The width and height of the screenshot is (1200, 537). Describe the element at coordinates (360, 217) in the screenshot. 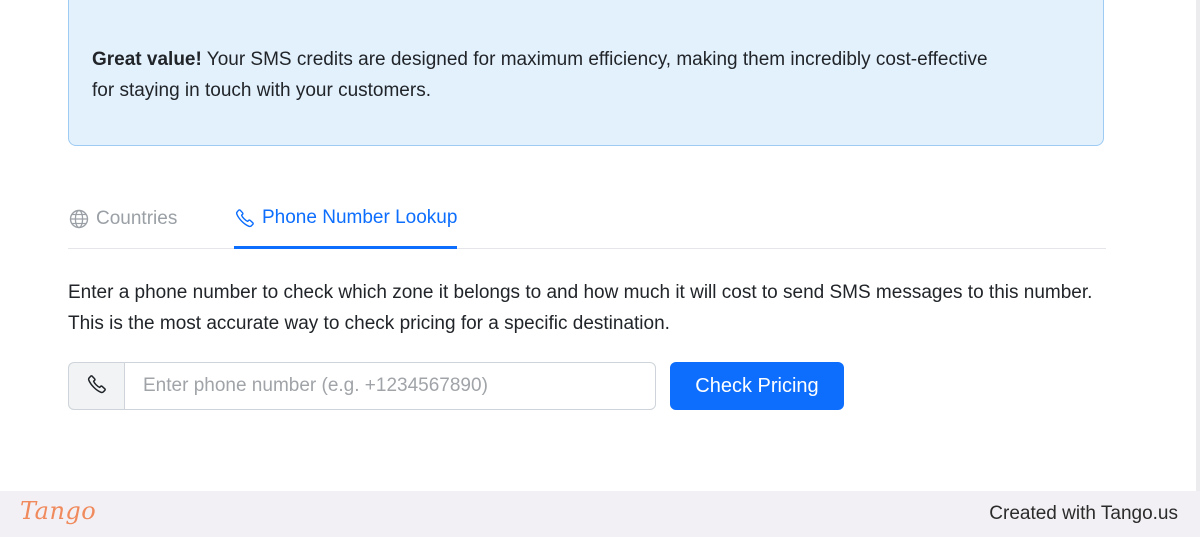

I see `tab-phone-number-lookup-label: Phone Number Lookup` at that location.